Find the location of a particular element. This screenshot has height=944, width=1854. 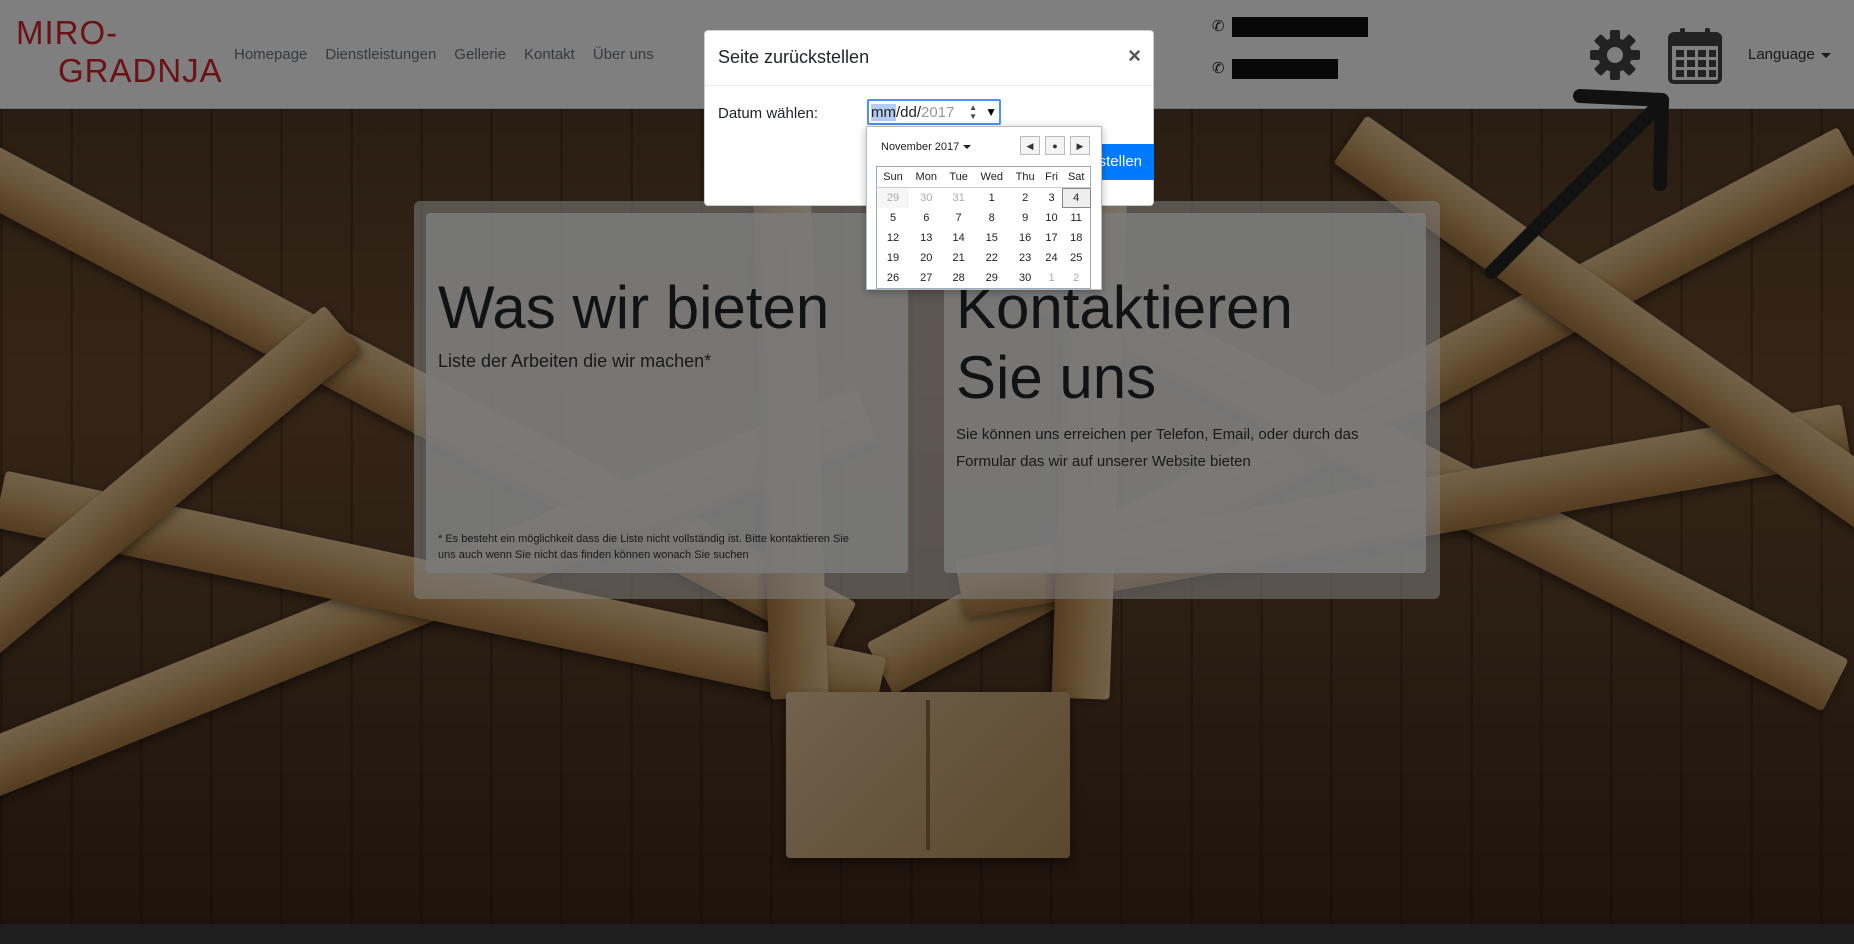

calendar-day: 6 is located at coordinates (926, 218).